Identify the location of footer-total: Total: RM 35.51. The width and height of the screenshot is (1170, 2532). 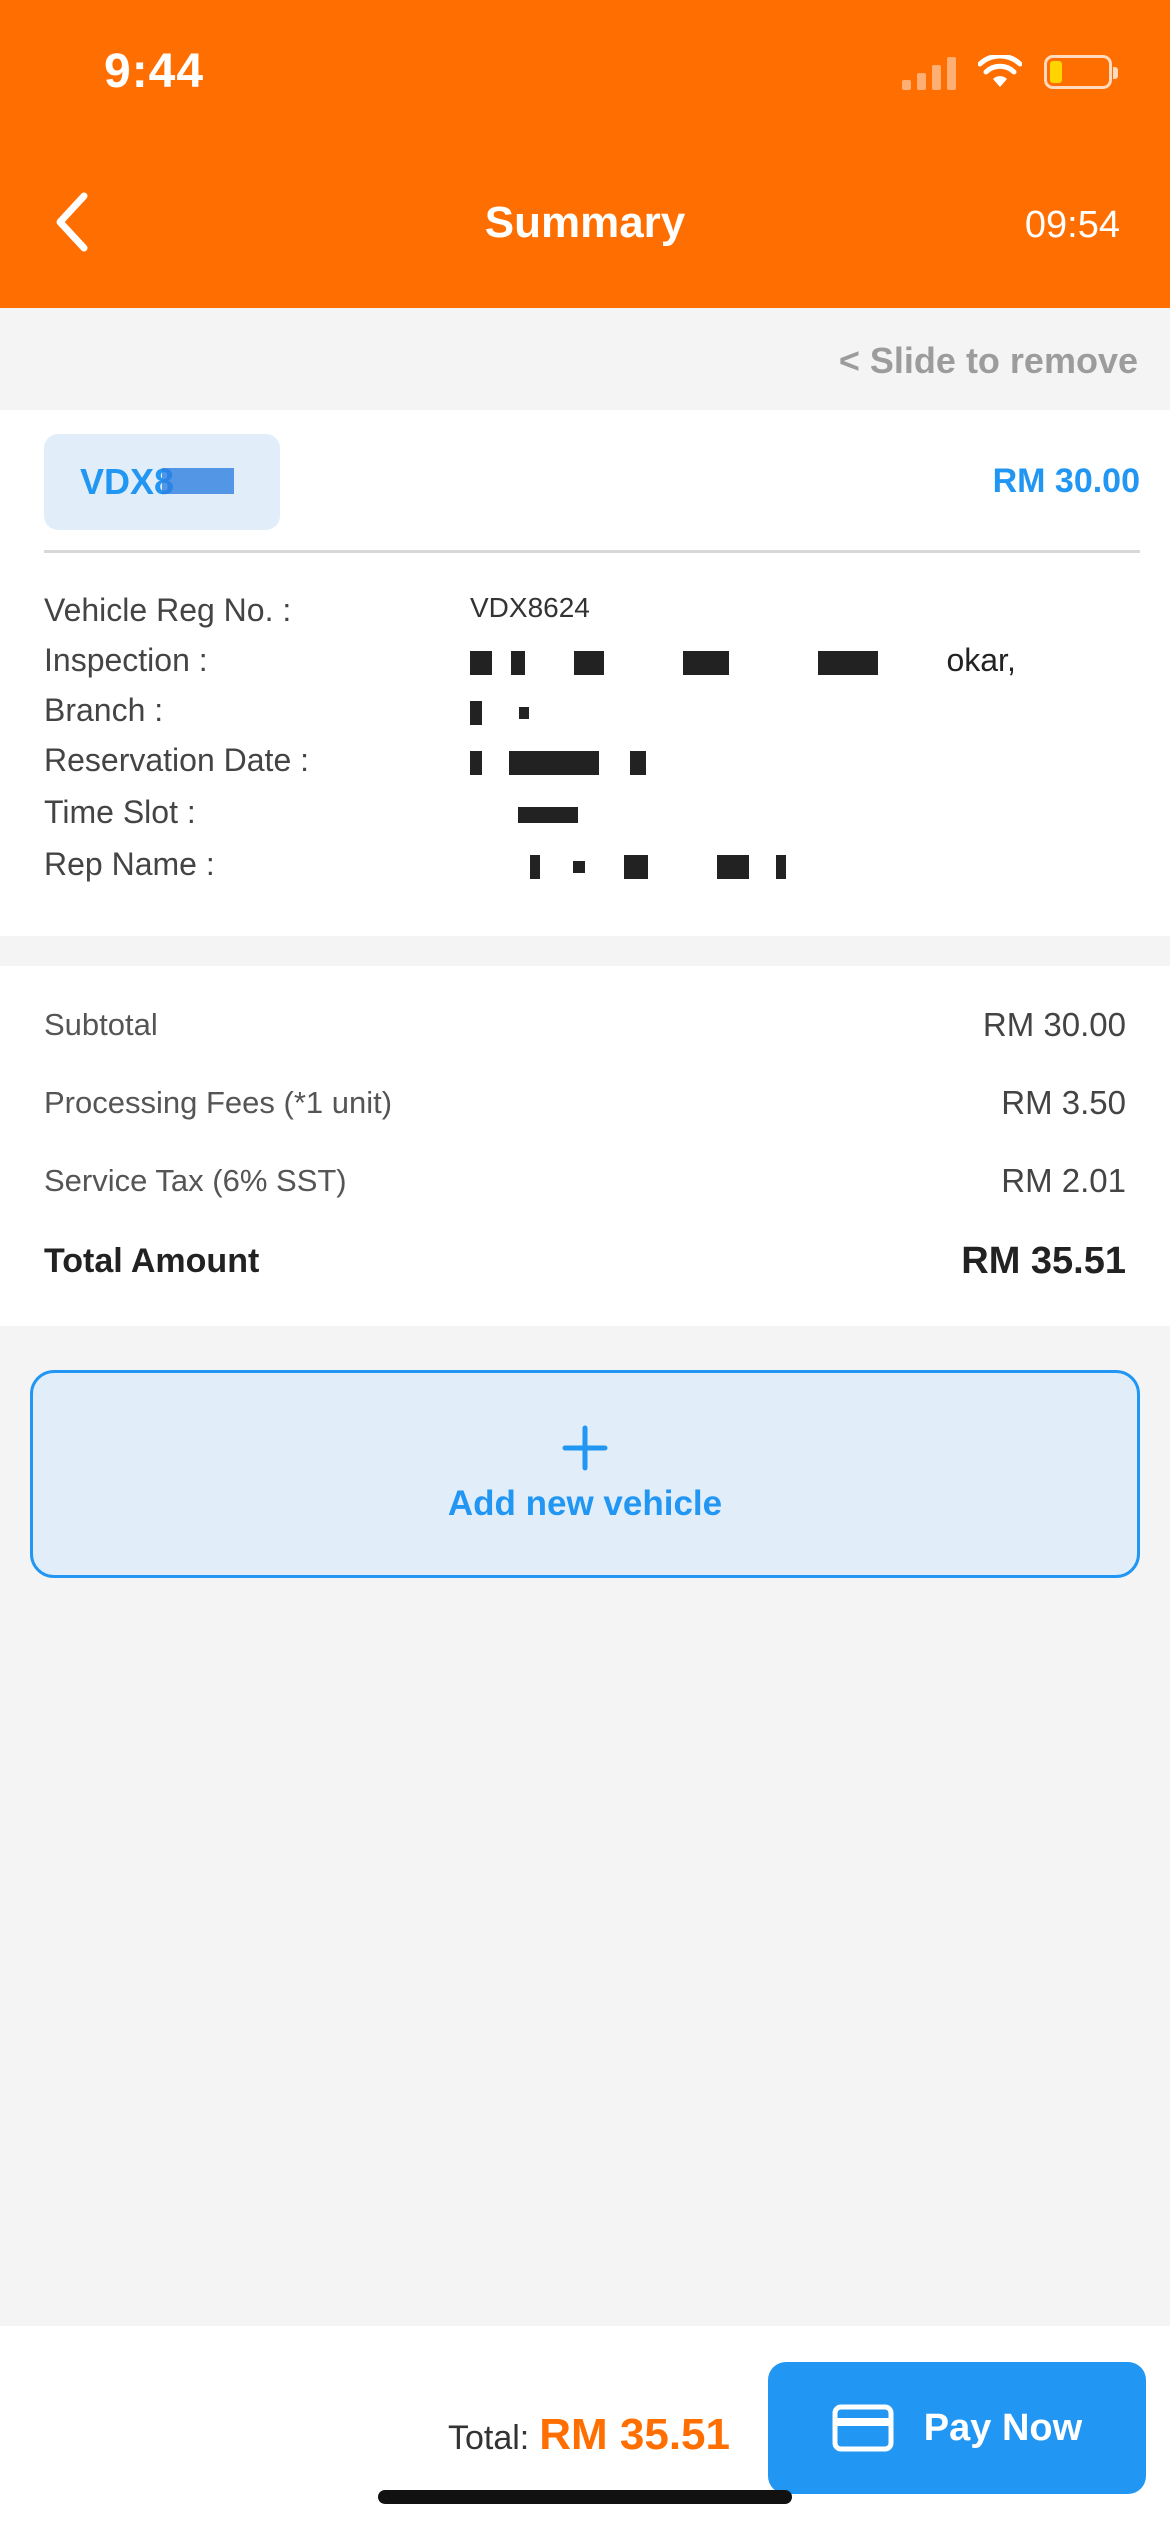
(589, 2435).